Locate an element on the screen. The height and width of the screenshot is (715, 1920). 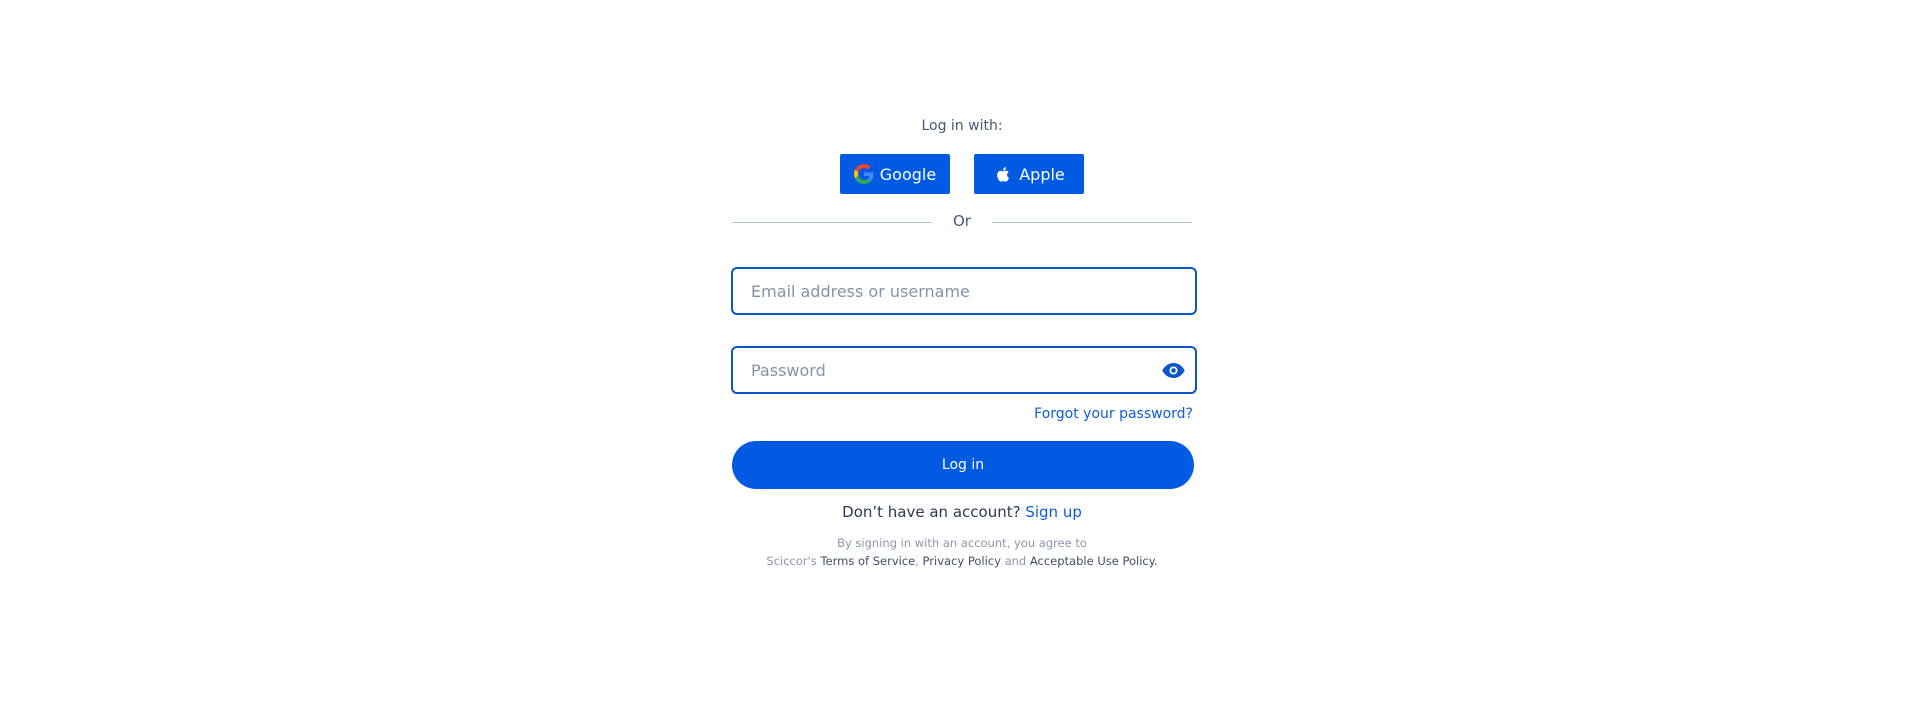
forgot-password-link: Forgot your password? is located at coordinates (1113, 414).